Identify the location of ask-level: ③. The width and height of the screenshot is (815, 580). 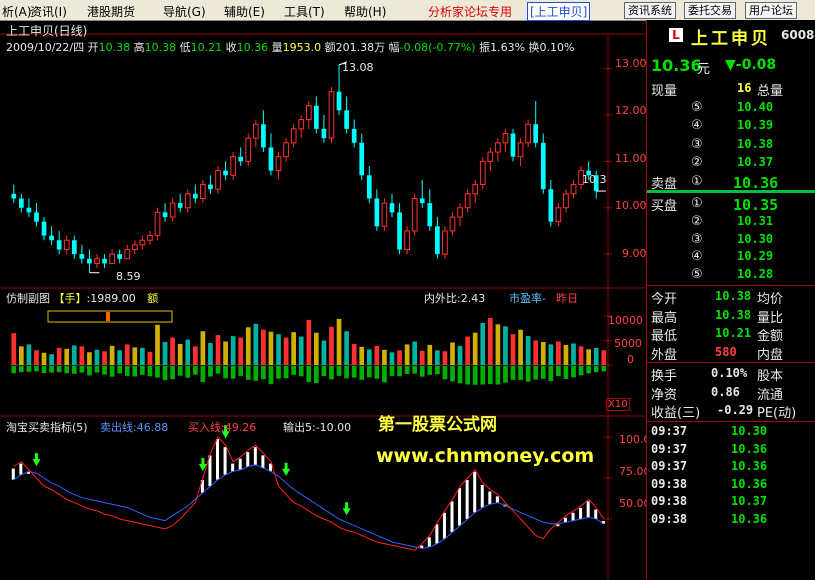
(697, 144).